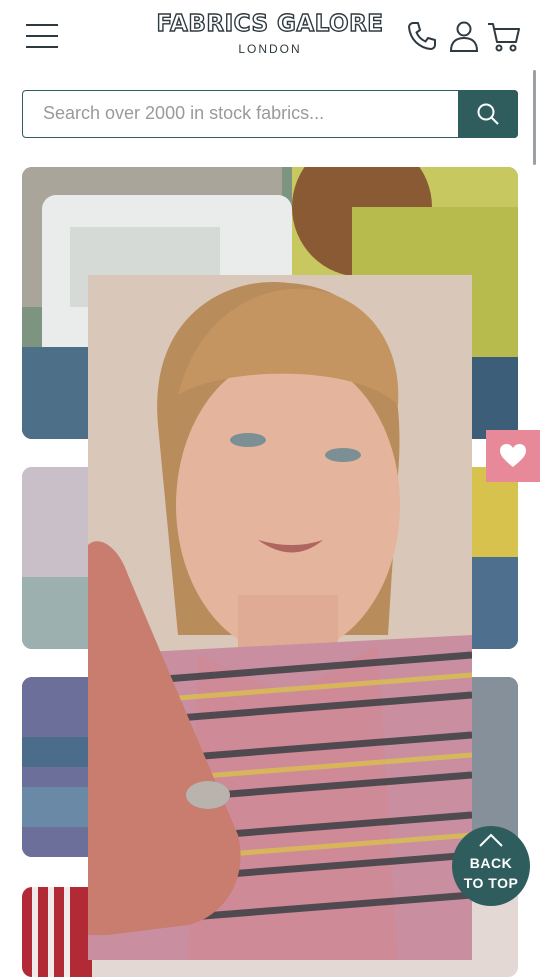 Image resolution: width=540 pixels, height=977 pixels. I want to click on phone-icon, so click(422, 36).